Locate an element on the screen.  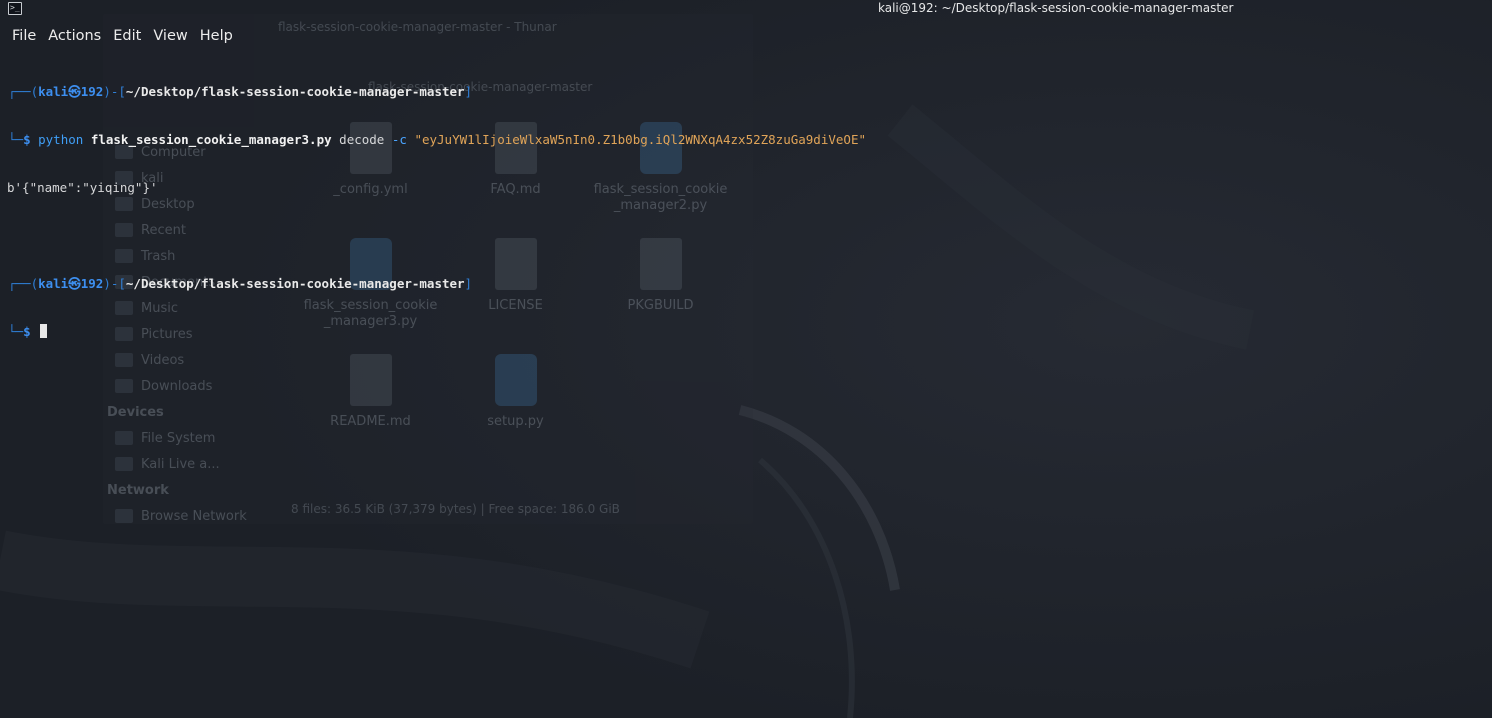
sidebar-item-label: File System is located at coordinates (178, 438).